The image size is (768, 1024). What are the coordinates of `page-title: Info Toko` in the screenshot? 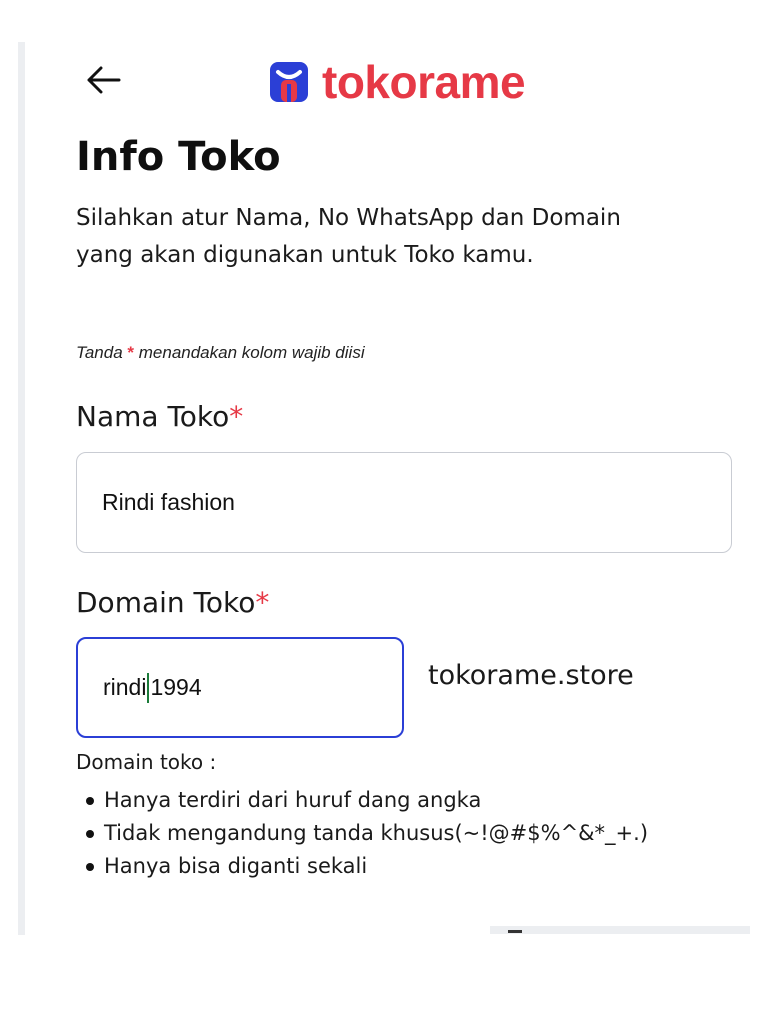 It's located at (178, 157).